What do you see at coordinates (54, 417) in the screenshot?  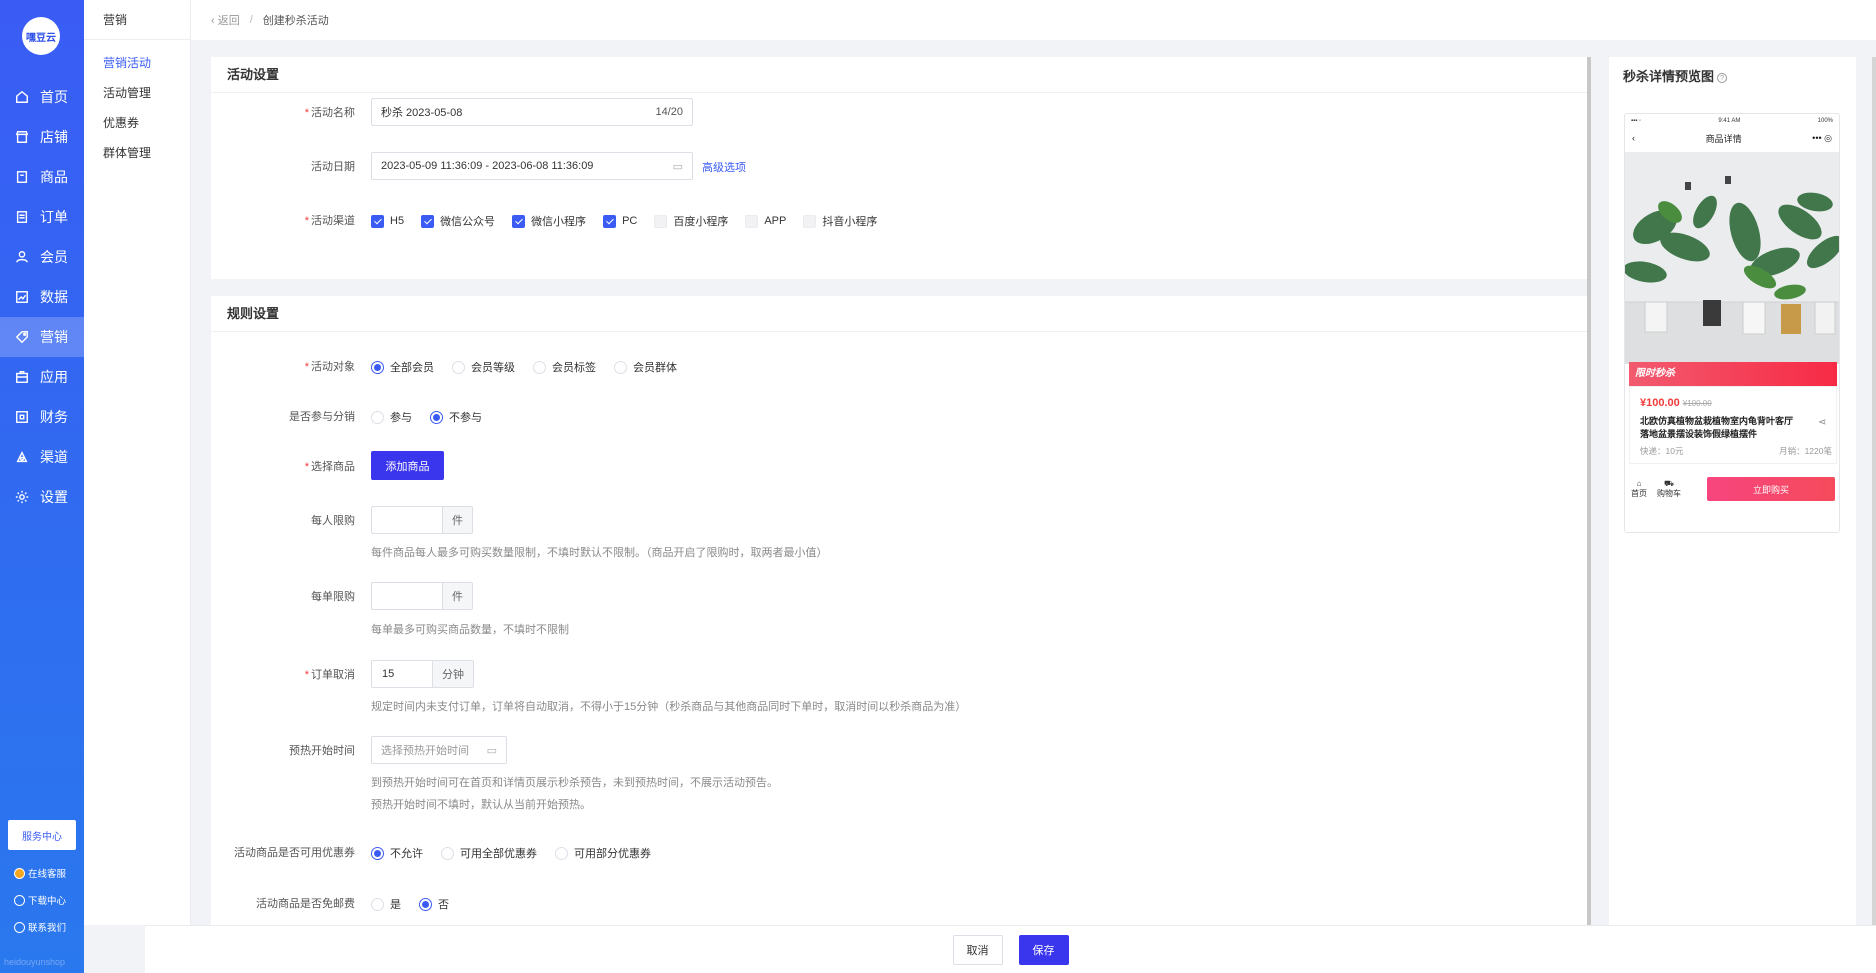 I see `nav-label: 财务` at bounding box center [54, 417].